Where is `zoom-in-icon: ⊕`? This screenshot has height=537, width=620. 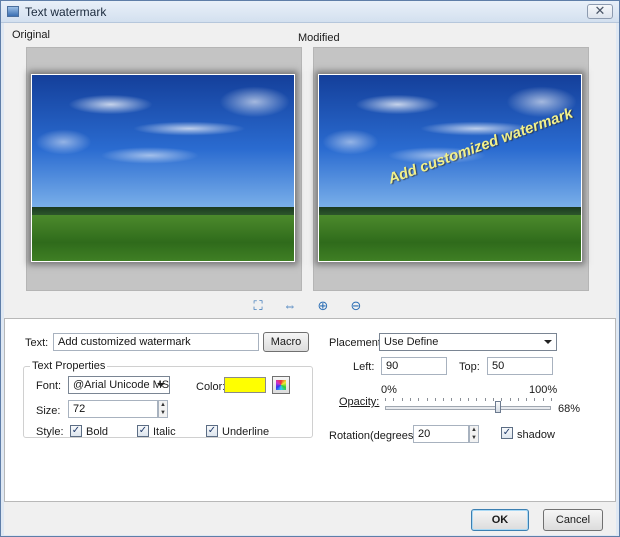 zoom-in-icon: ⊕ is located at coordinates (323, 306).